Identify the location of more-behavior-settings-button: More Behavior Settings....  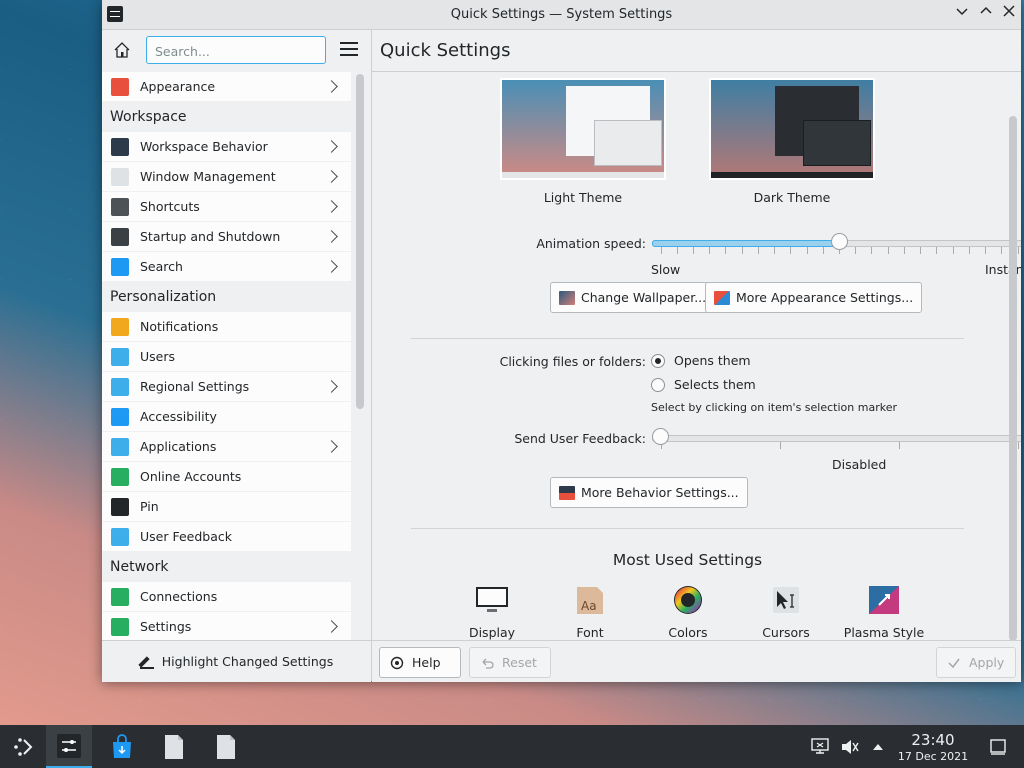
(649, 492).